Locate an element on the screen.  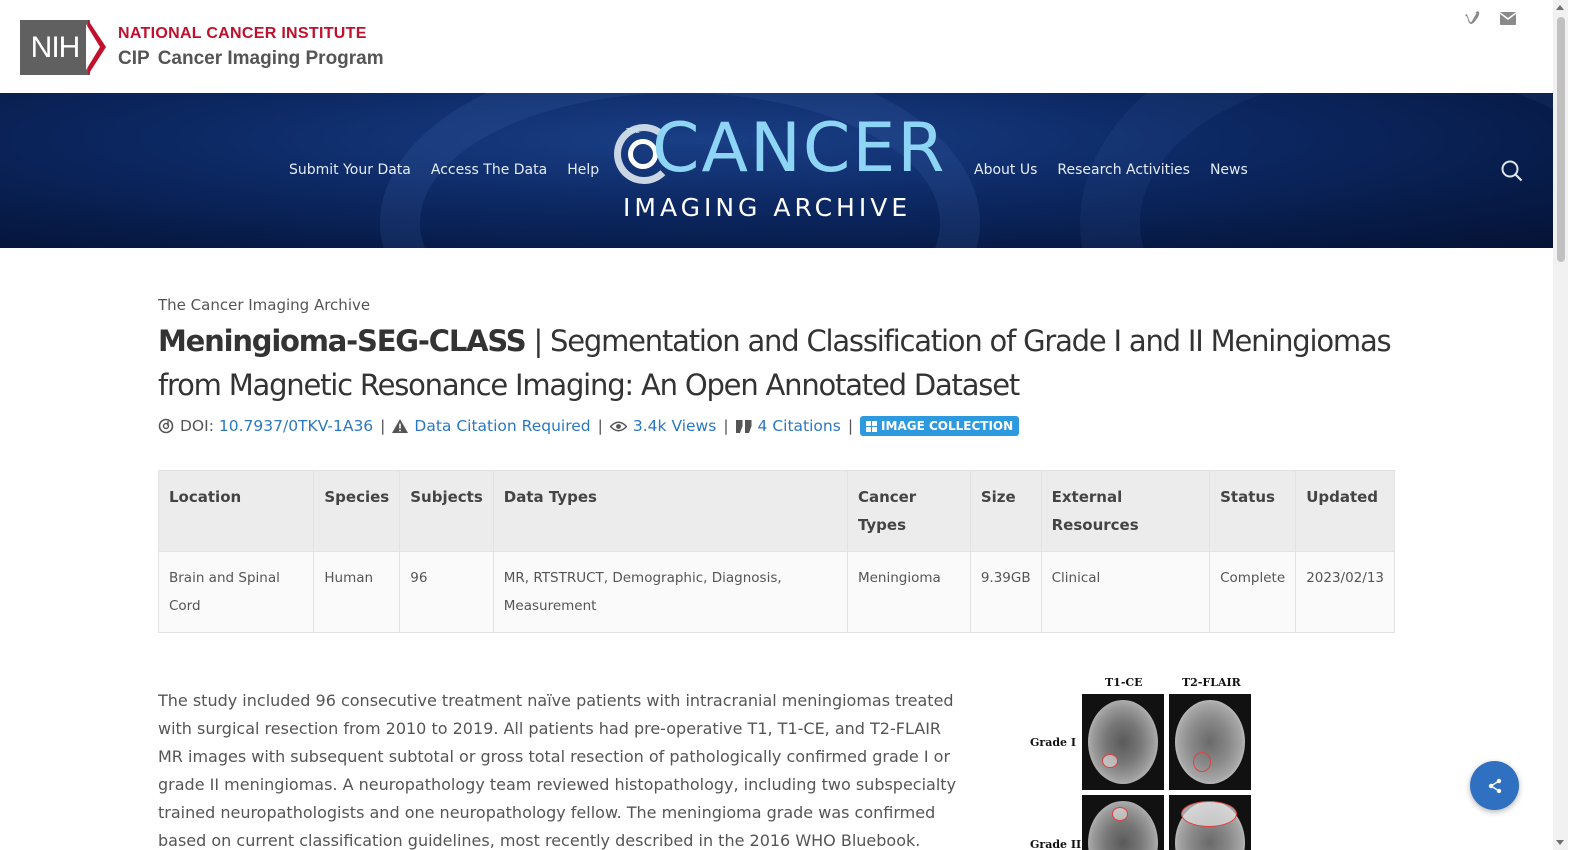
doi-icon is located at coordinates (166, 426).